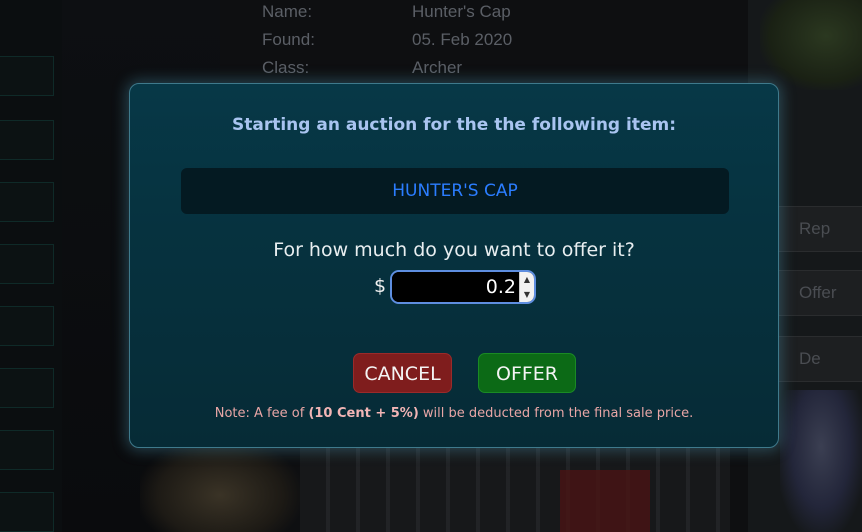 Image resolution: width=862 pixels, height=532 pixels. Describe the element at coordinates (456, 287) in the screenshot. I see `price-input` at that location.